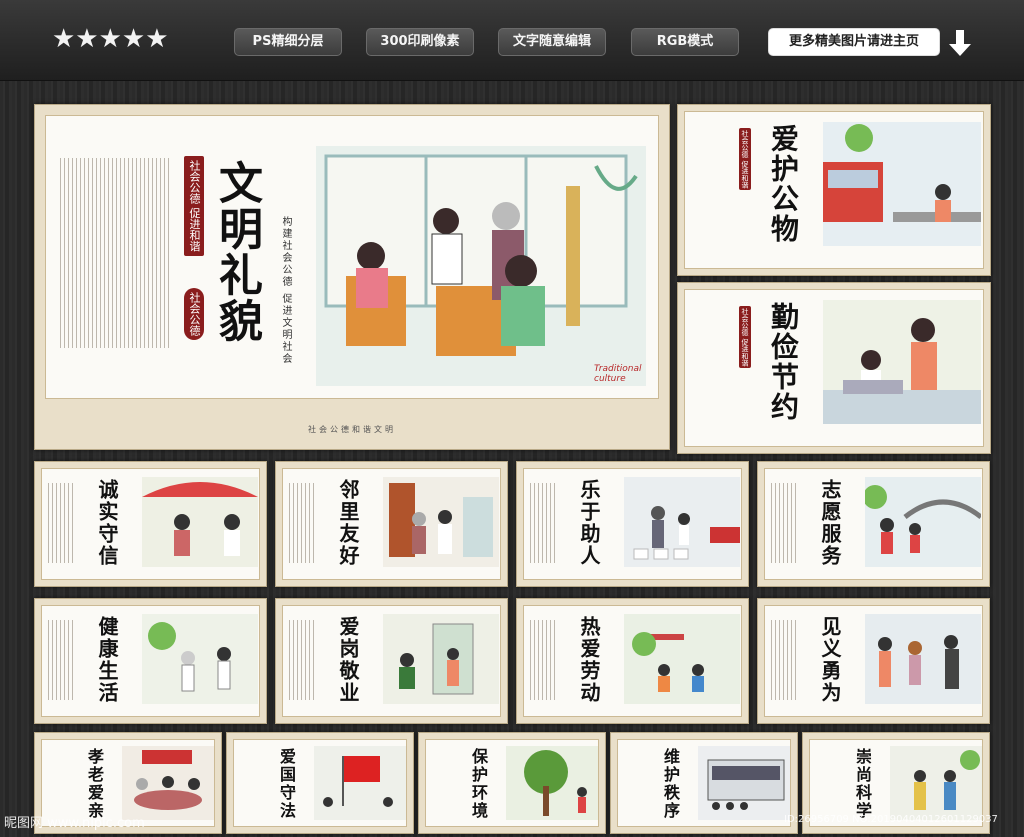  I want to click on badge-rgb-mode: RGB模式, so click(685, 42).